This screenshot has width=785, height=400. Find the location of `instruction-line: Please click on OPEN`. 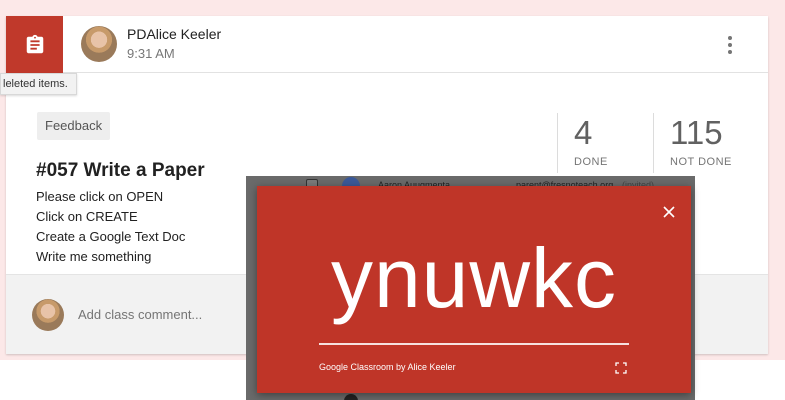

instruction-line: Please click on OPEN is located at coordinates (100, 196).